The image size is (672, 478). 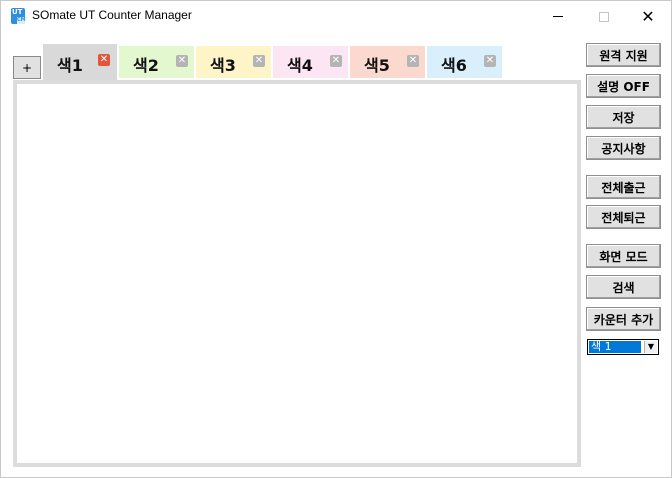 I want to click on tab-color-4: 색4 ✕, so click(x=310, y=62).